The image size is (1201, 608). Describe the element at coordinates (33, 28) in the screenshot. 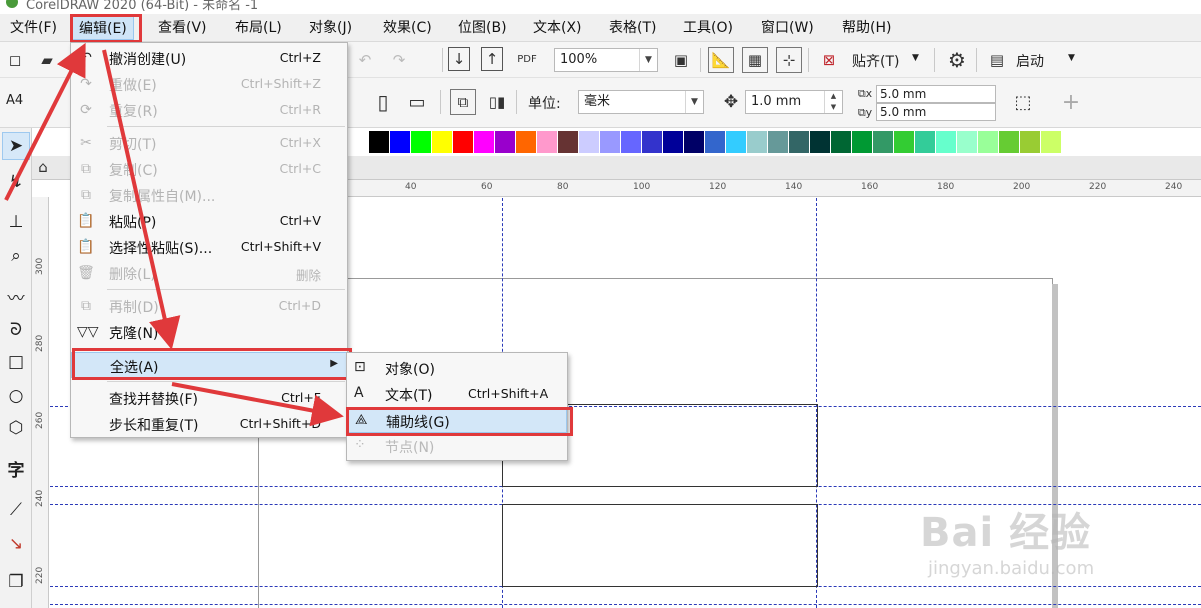

I see `menu-file: 文件(F)` at that location.